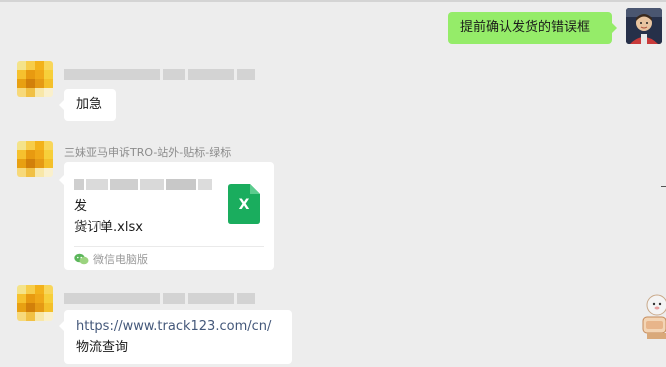 Image resolution: width=666 pixels, height=367 pixels. I want to click on sender-name: 三妹亚马申诉TRO-站外-贴标-绿标, so click(148, 152).